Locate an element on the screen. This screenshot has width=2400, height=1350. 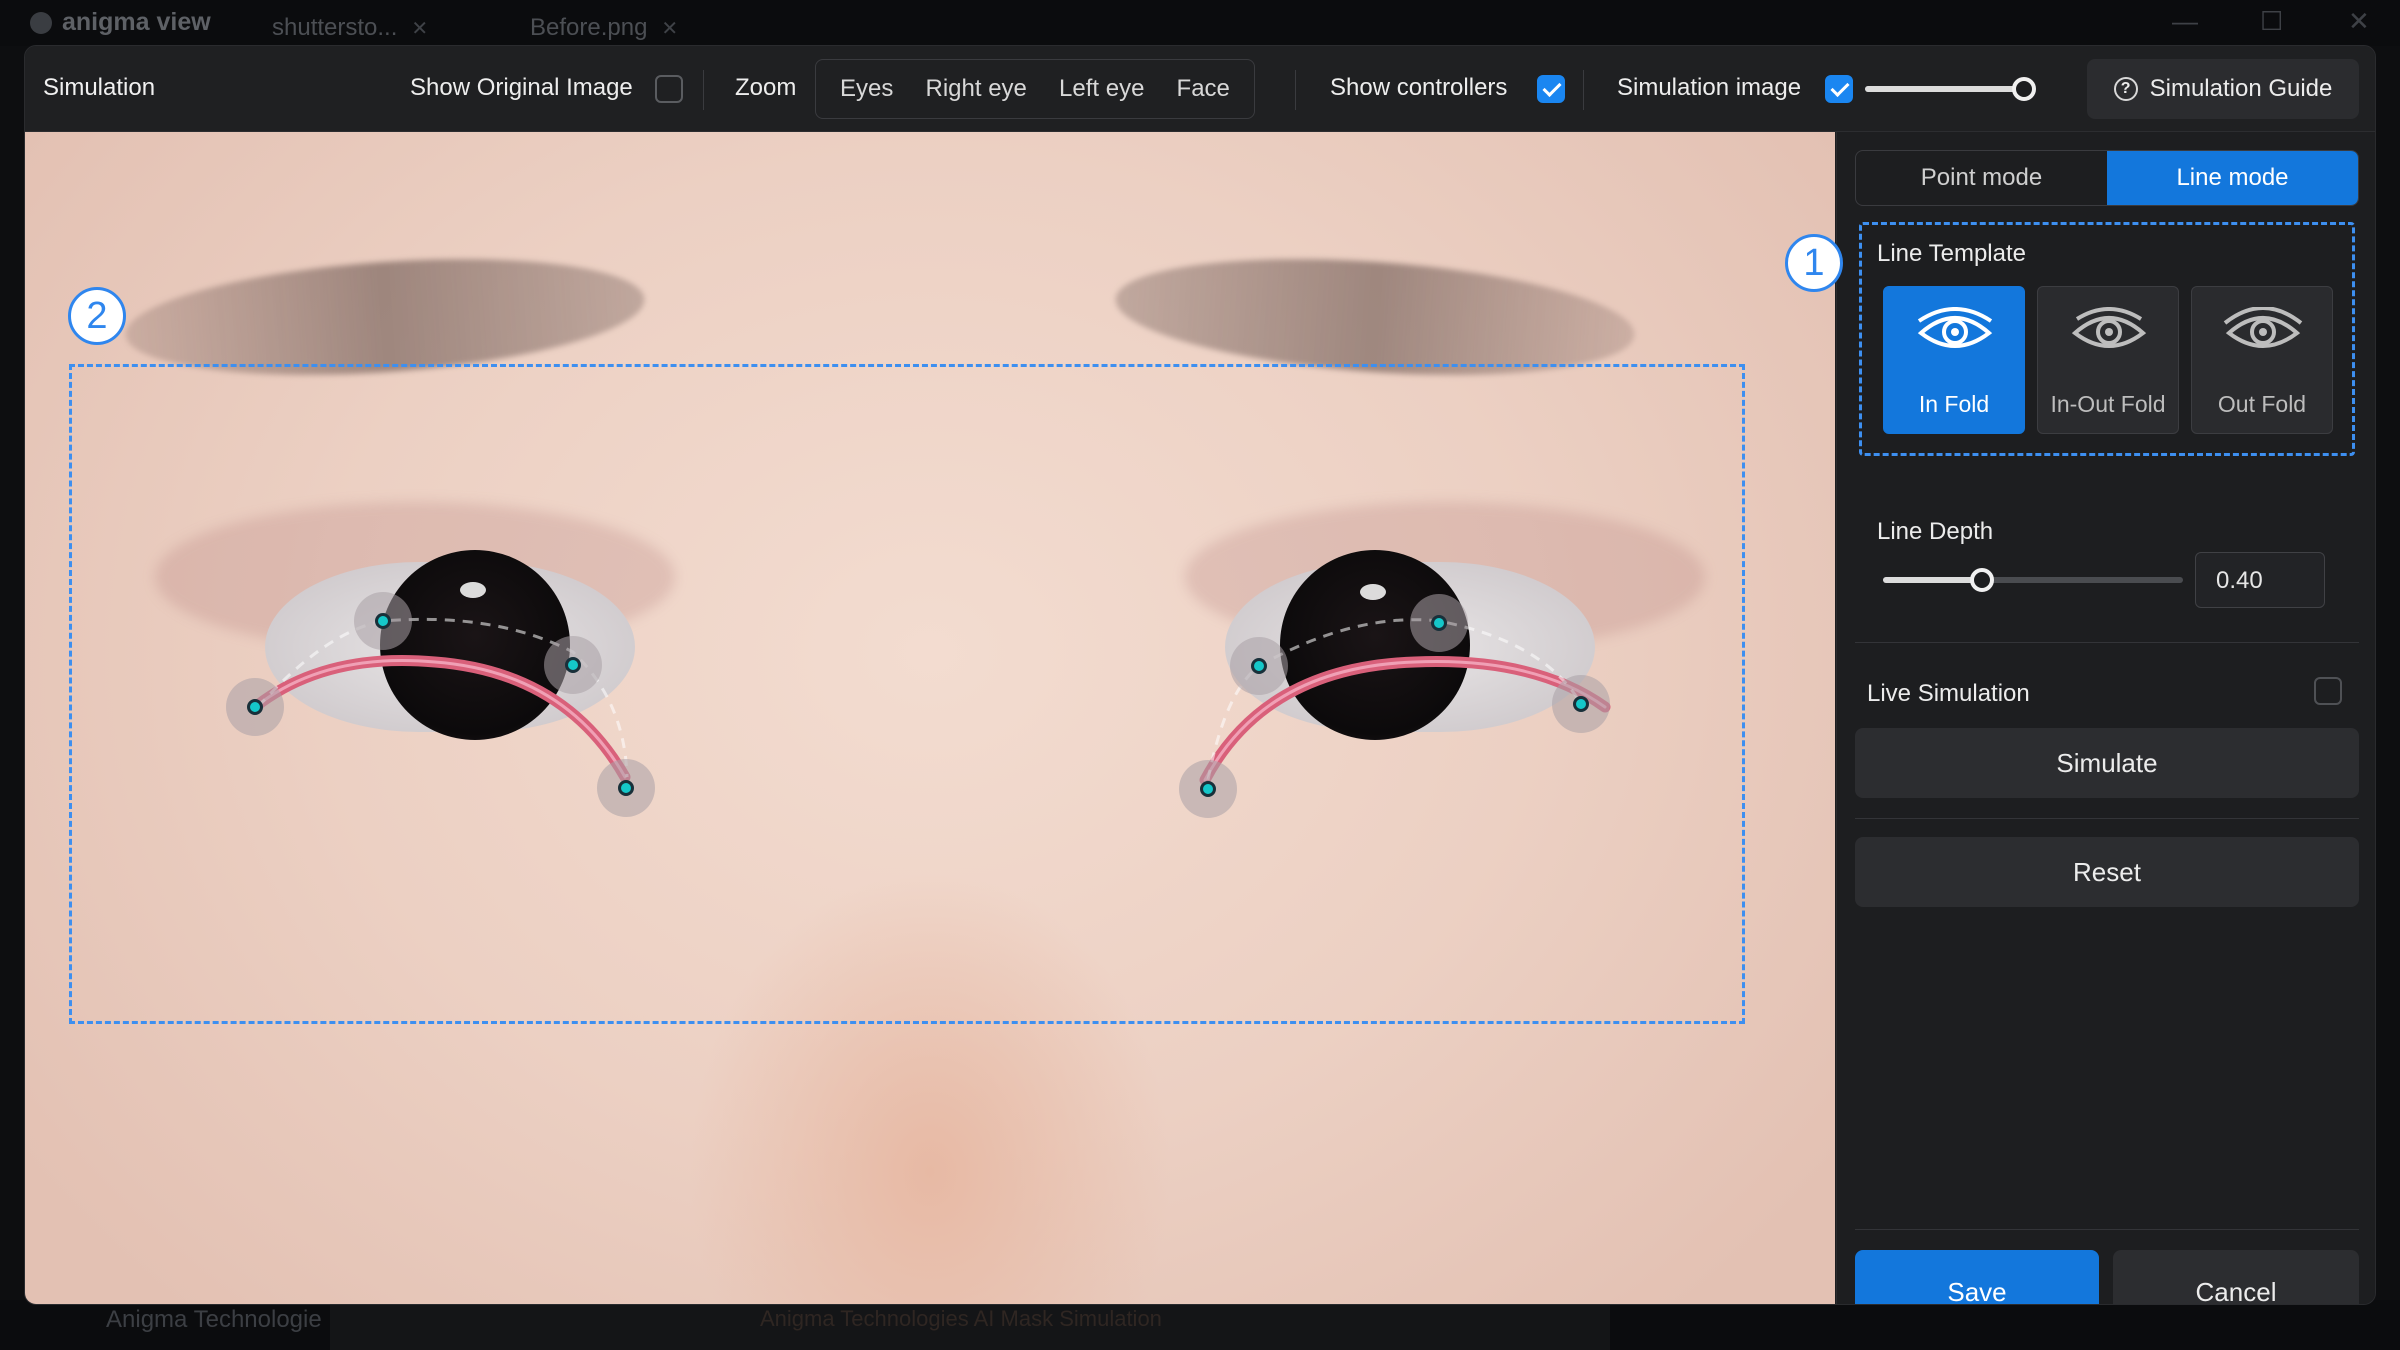
zoom-eyes-button: Eyes is located at coordinates (866, 89).